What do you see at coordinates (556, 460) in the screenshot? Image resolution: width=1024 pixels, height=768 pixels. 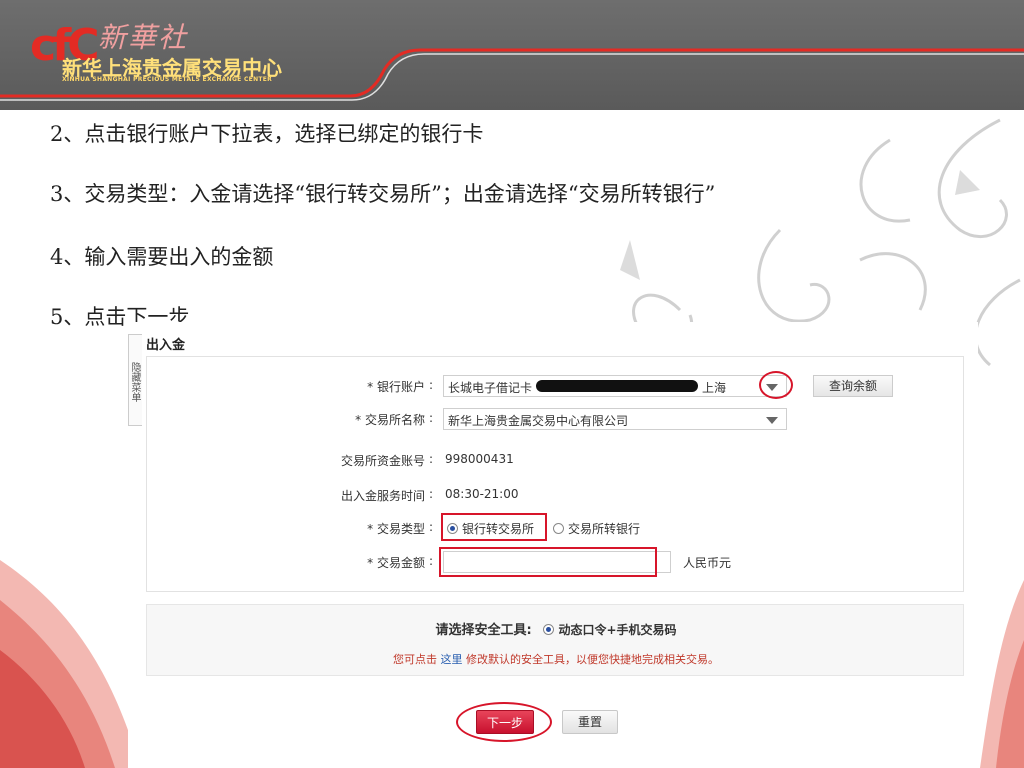 I see `fund-account-row: 交易所资金账号 : 998000431` at bounding box center [556, 460].